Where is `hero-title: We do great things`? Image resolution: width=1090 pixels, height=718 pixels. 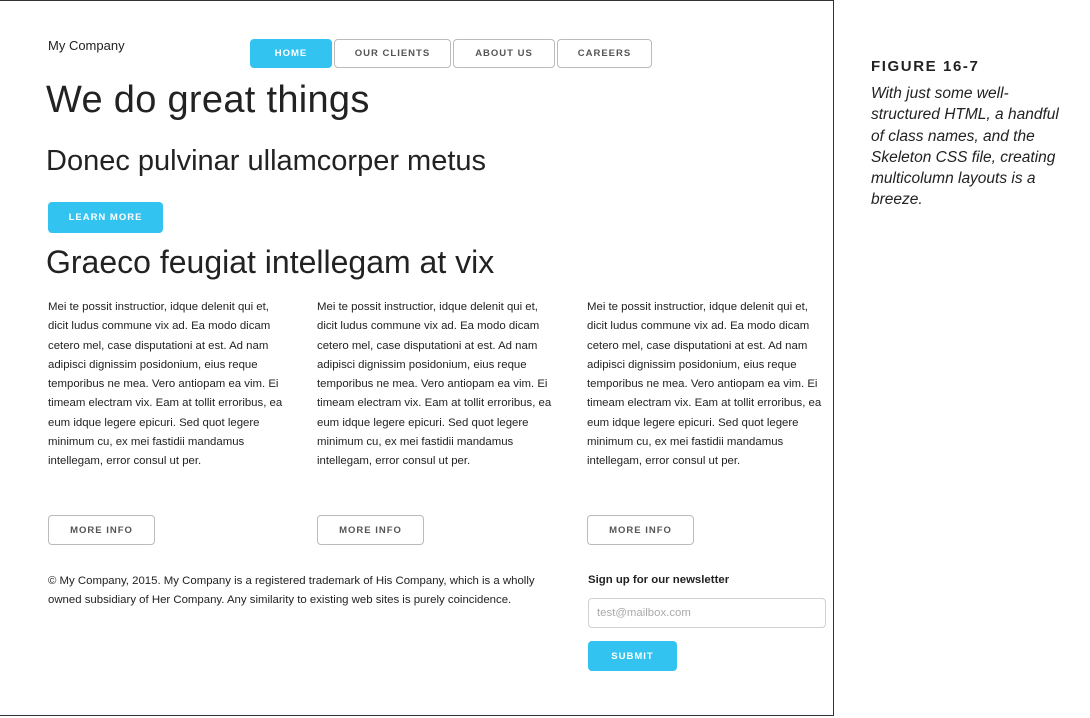 hero-title: We do great things is located at coordinates (208, 100).